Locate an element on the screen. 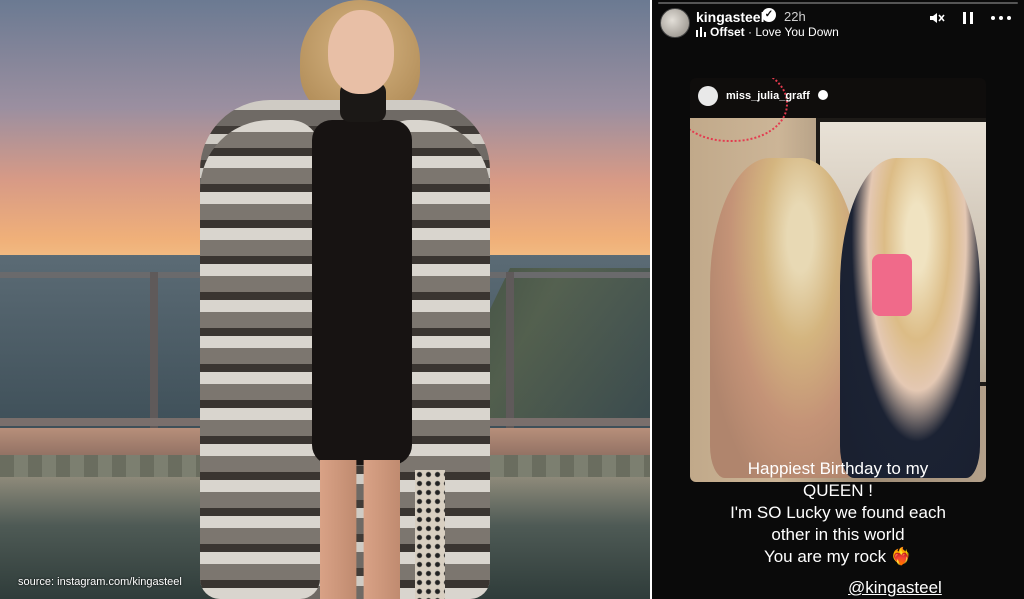 The width and height of the screenshot is (1024, 599). verified-badge-icon: ✓ is located at coordinates (769, 15).